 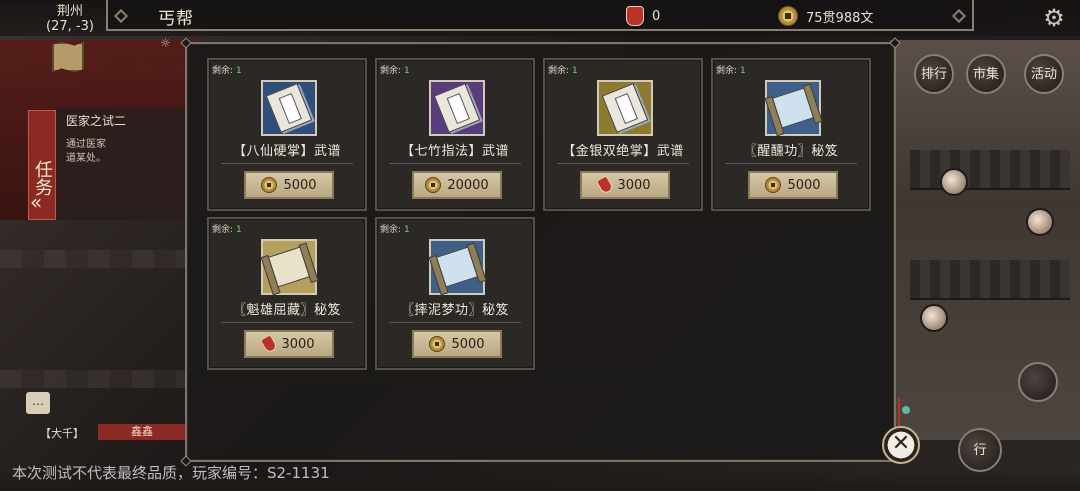 I want to click on item-price: 20000, so click(x=468, y=185).